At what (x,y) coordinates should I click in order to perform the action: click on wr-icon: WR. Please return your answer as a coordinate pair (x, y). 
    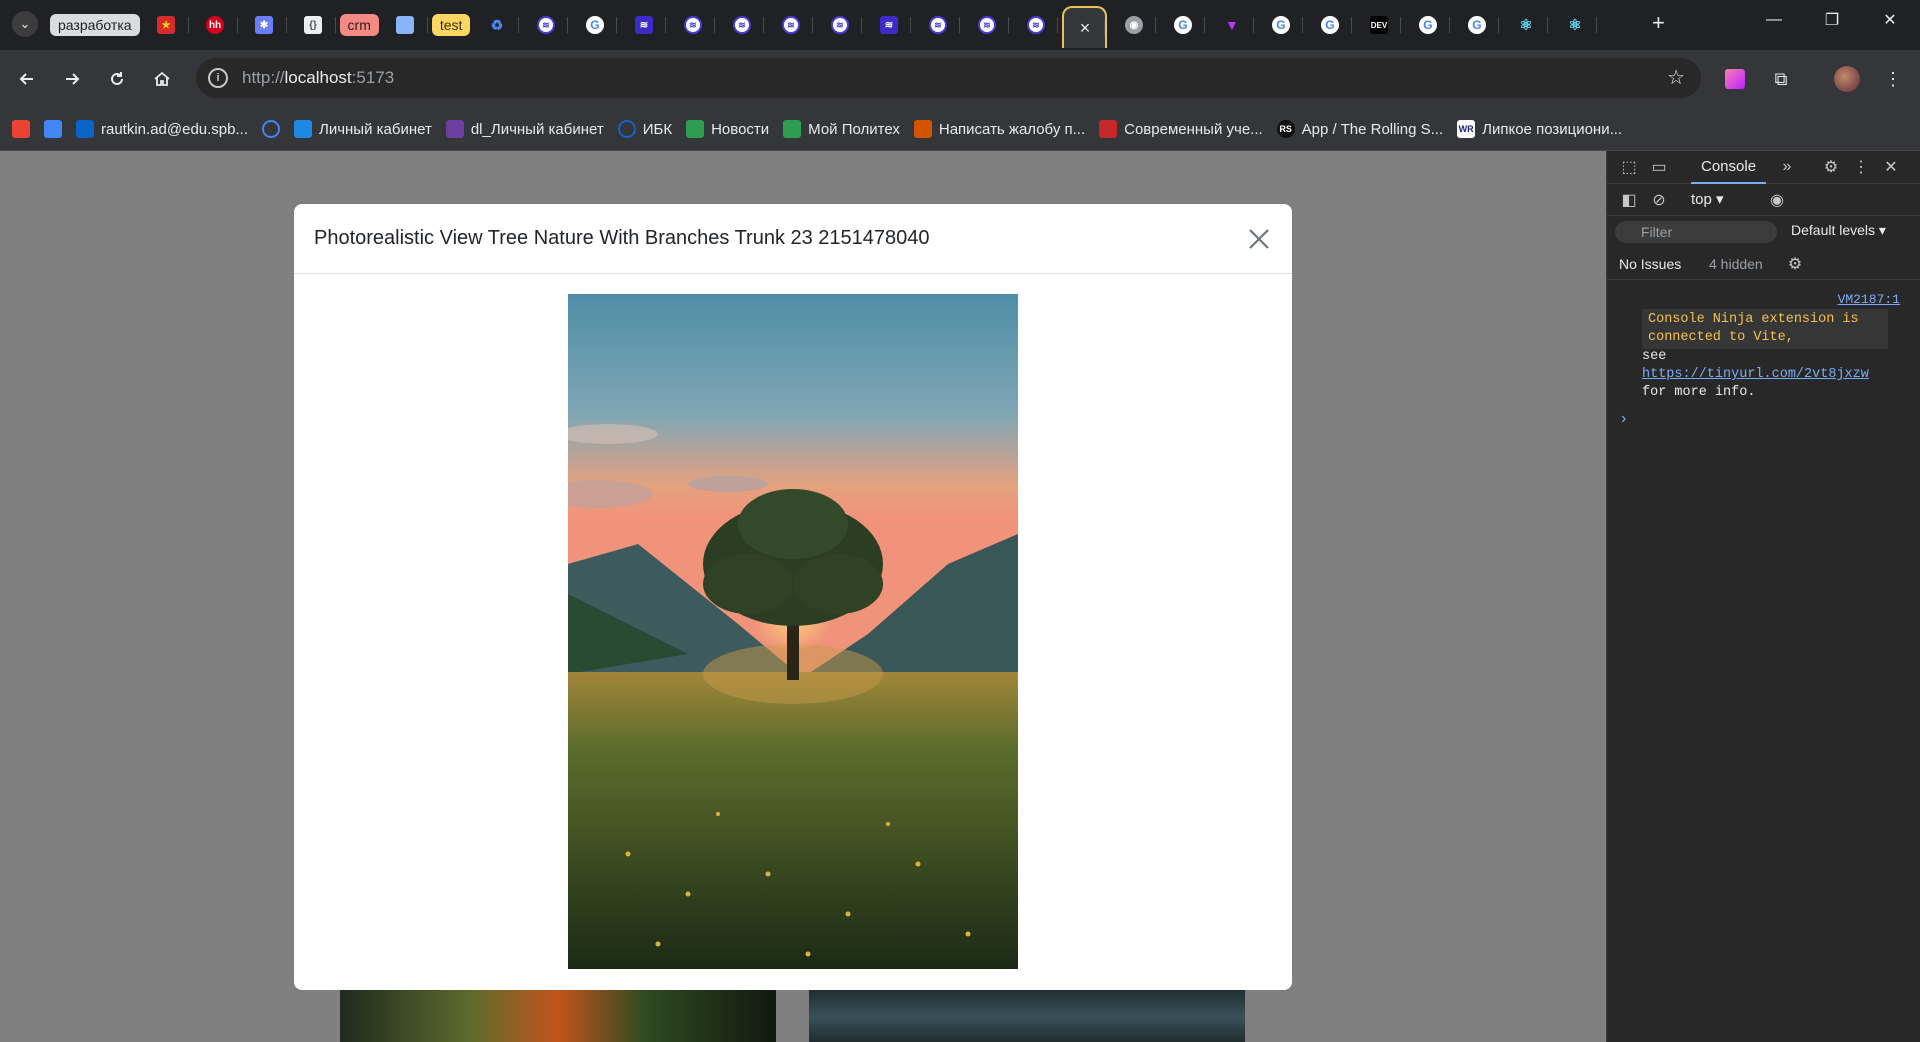
    Looking at the image, I should click on (1466, 129).